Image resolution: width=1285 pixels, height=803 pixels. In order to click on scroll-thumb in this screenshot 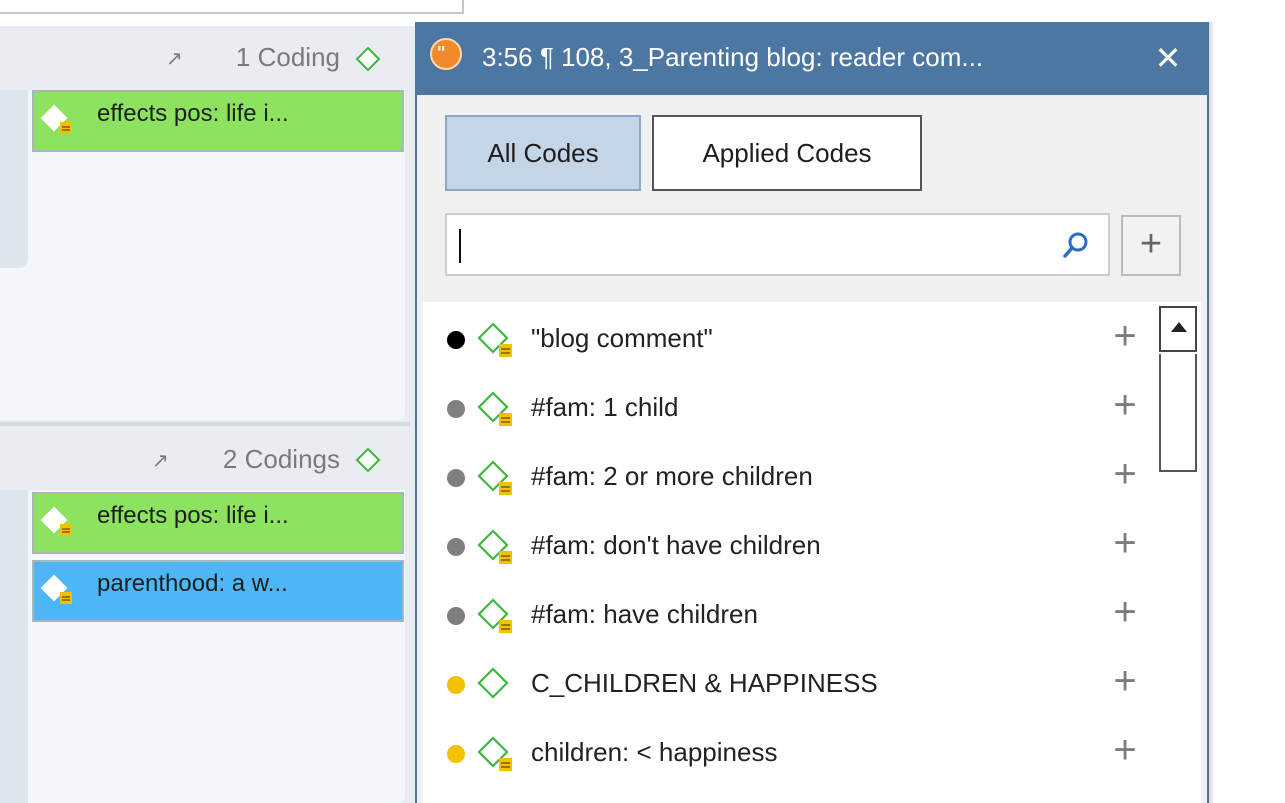, I will do `click(1178, 413)`.